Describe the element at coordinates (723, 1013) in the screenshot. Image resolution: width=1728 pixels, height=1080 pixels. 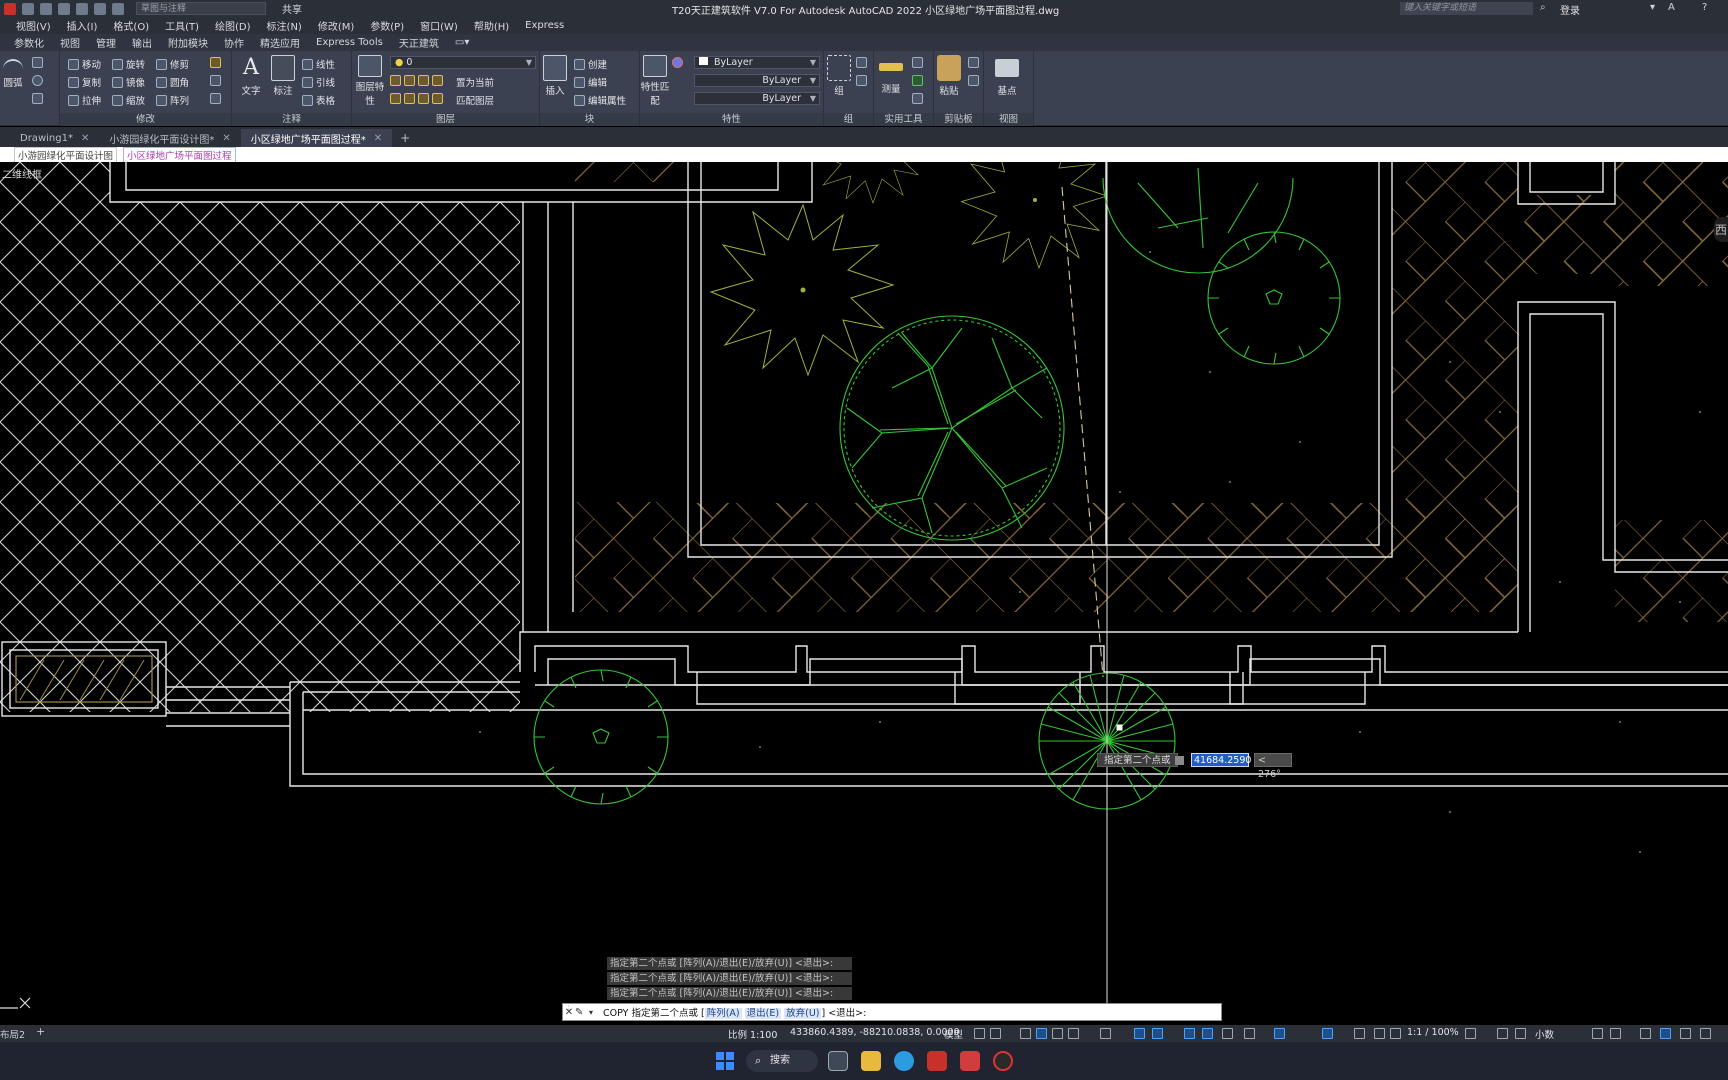
I see `option-array: 阵列(A)` at that location.